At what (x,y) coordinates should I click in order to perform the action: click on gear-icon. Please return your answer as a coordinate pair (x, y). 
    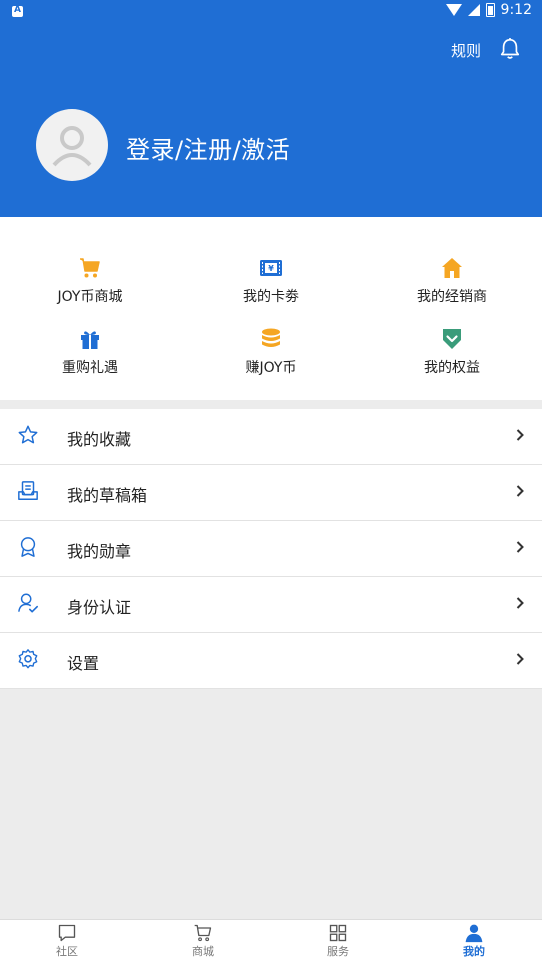
    Looking at the image, I should click on (28, 659).